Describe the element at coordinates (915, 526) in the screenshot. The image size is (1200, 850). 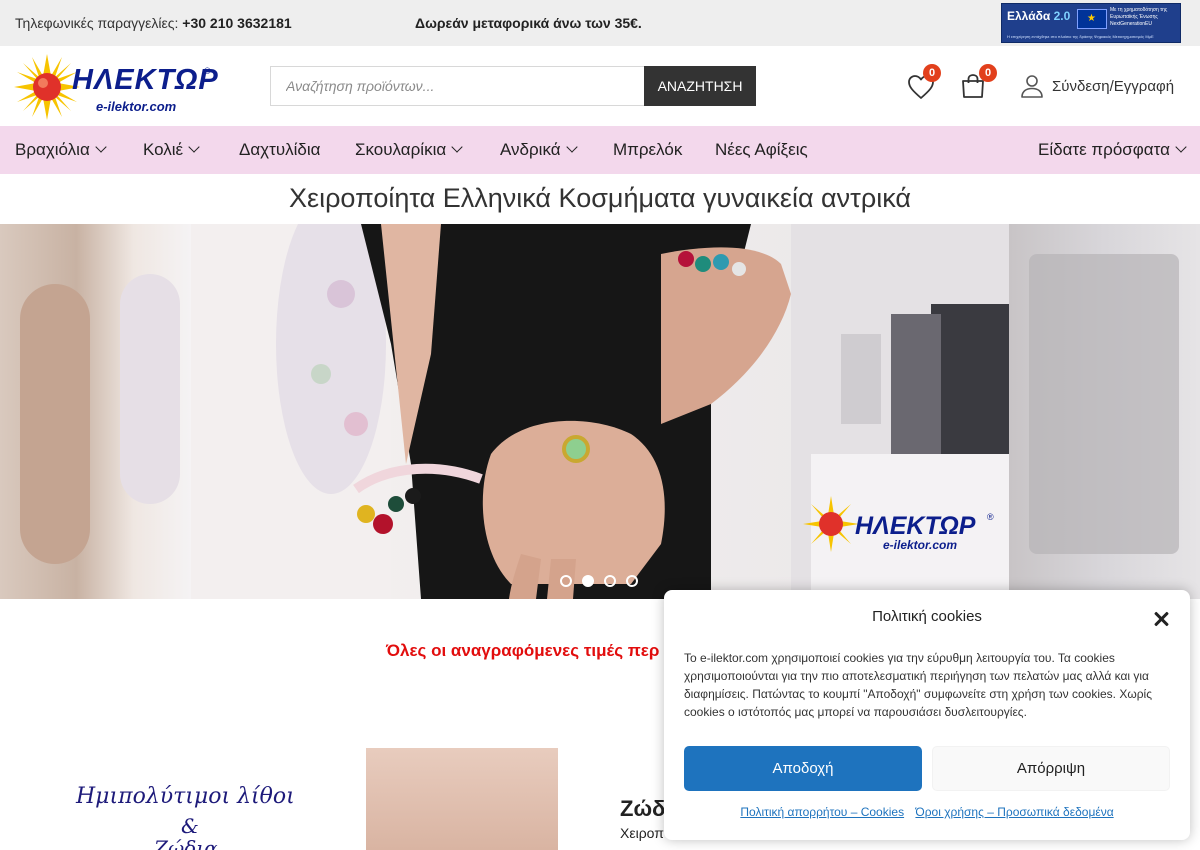
I see `slide-watermark-word: ΗΛΕΚΤΩΡ` at that location.